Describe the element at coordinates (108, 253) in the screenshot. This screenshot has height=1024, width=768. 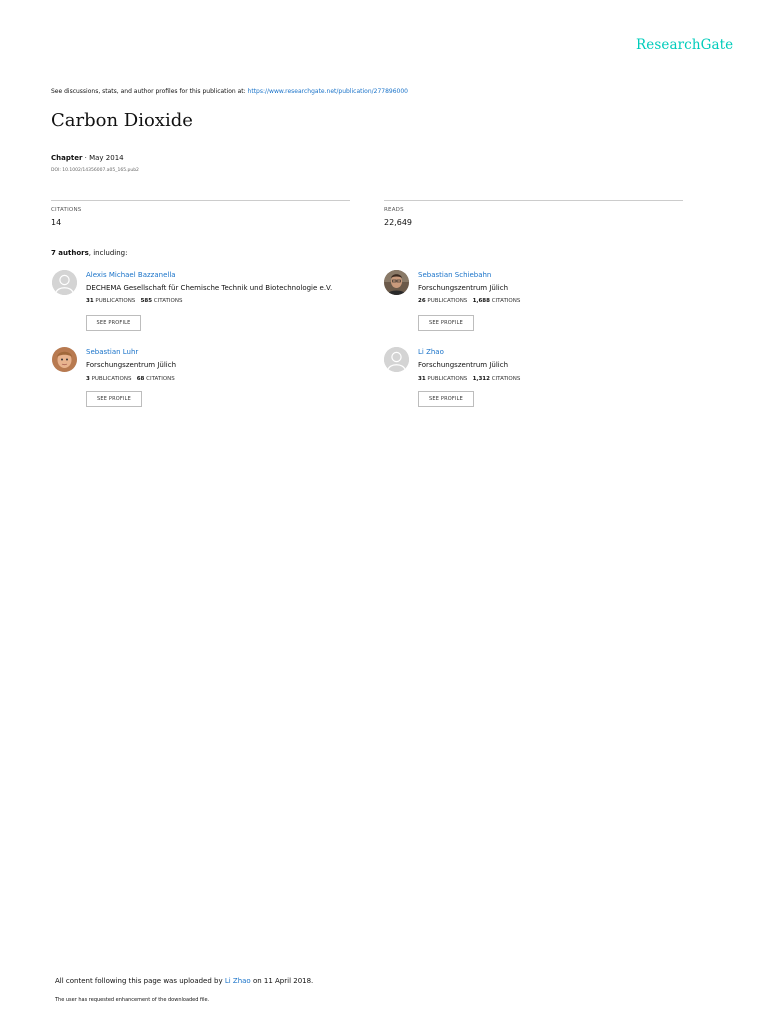
I see `authors-suffix: , including:` at that location.